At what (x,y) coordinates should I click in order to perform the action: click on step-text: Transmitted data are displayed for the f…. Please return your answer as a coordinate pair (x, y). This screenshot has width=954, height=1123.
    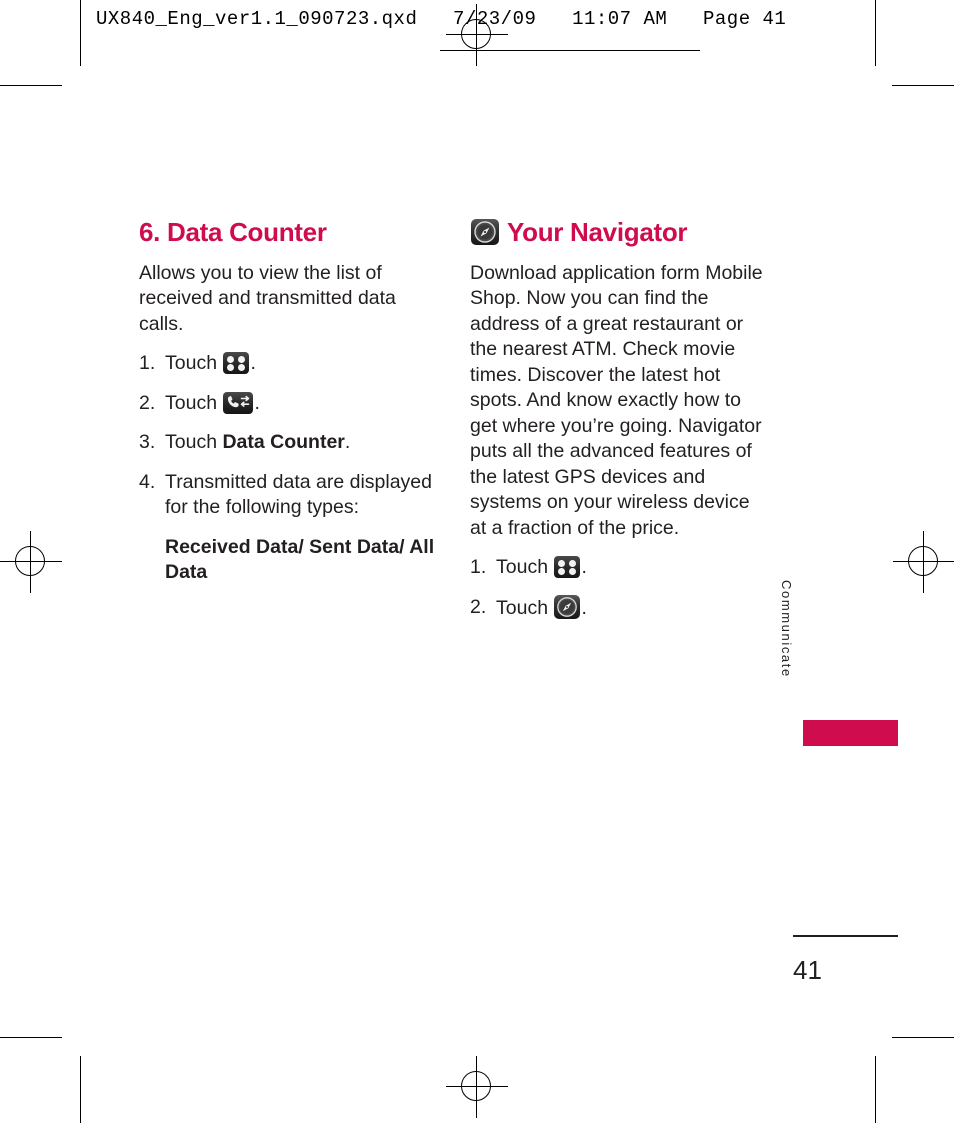
    Looking at the image, I should click on (299, 494).